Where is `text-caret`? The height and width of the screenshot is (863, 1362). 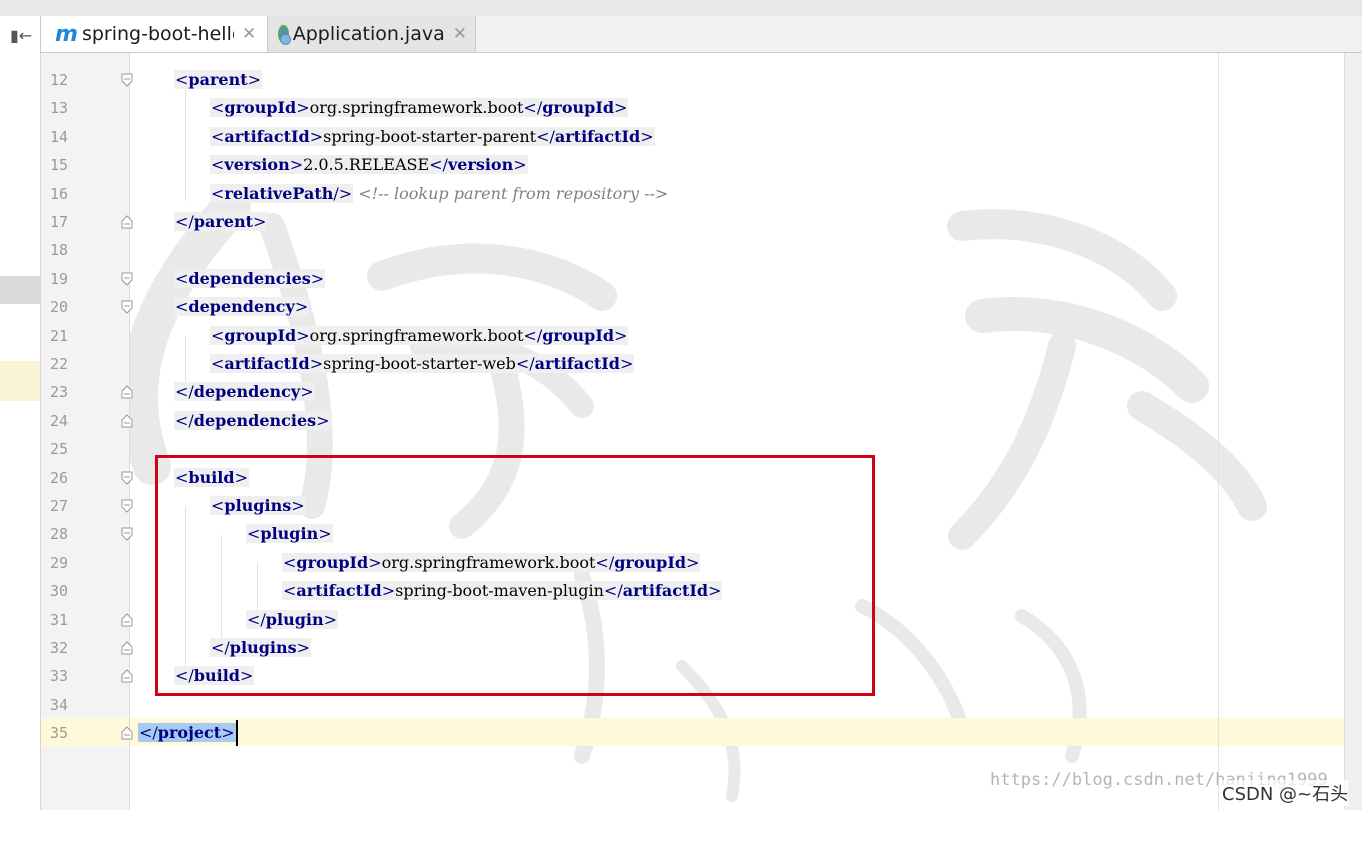
text-caret is located at coordinates (237, 733).